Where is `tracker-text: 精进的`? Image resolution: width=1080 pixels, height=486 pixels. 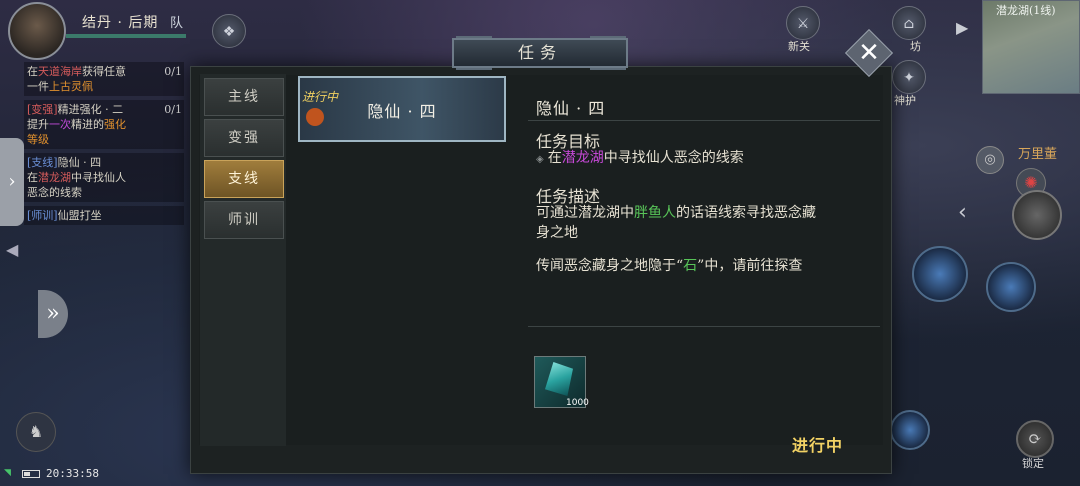
tracker-text: 精进的 is located at coordinates (87, 124).